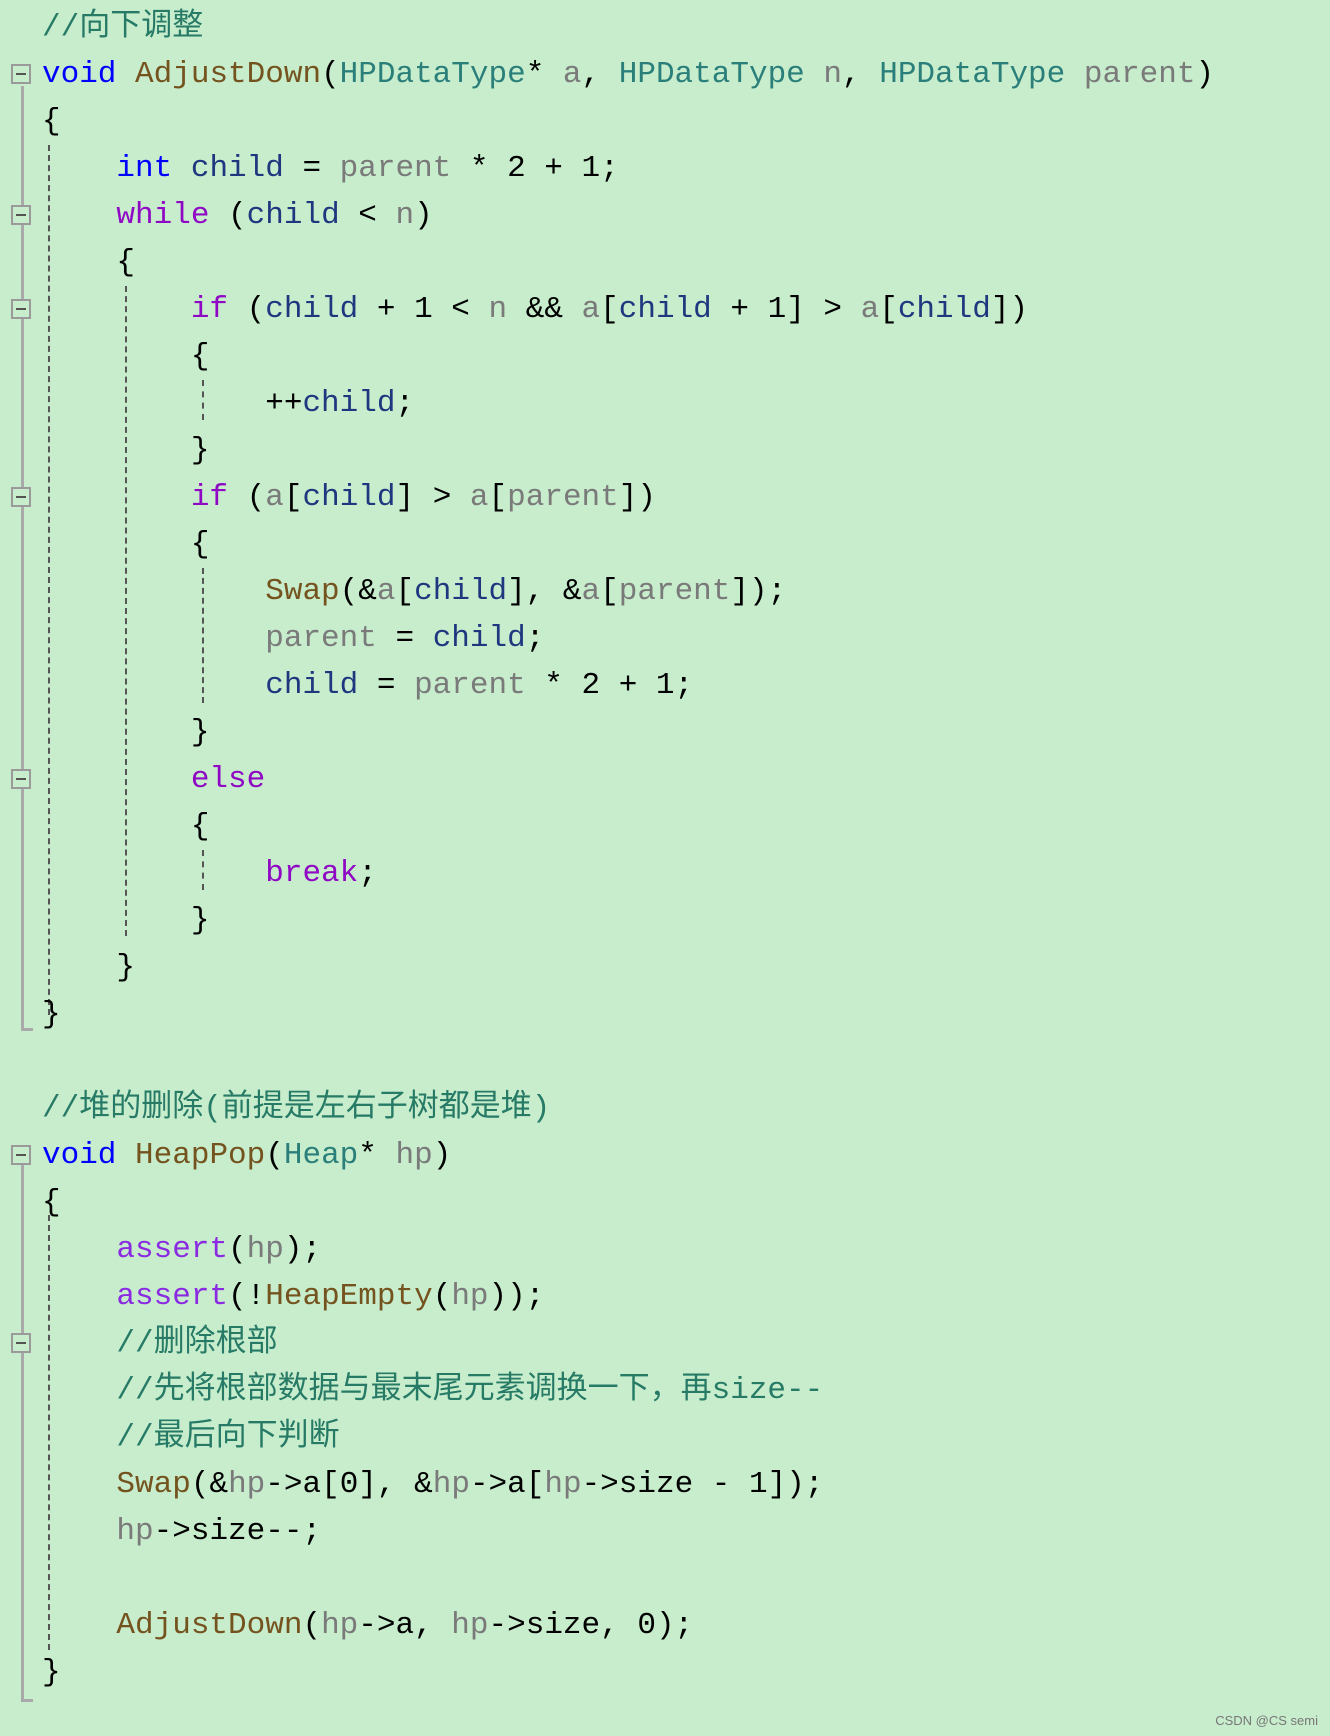 This screenshot has height=1736, width=1330. What do you see at coordinates (628, 779) in the screenshot?
I see `code-line: else` at bounding box center [628, 779].